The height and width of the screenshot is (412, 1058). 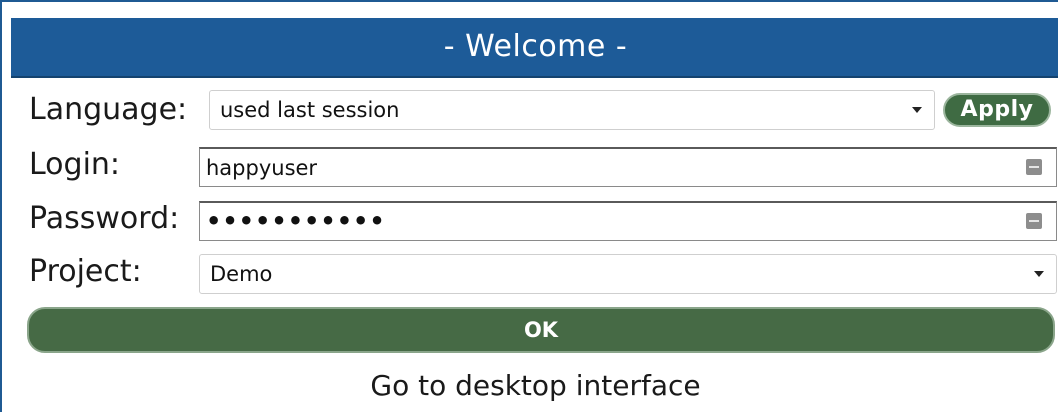 I want to click on language-select: used last session, so click(x=572, y=110).